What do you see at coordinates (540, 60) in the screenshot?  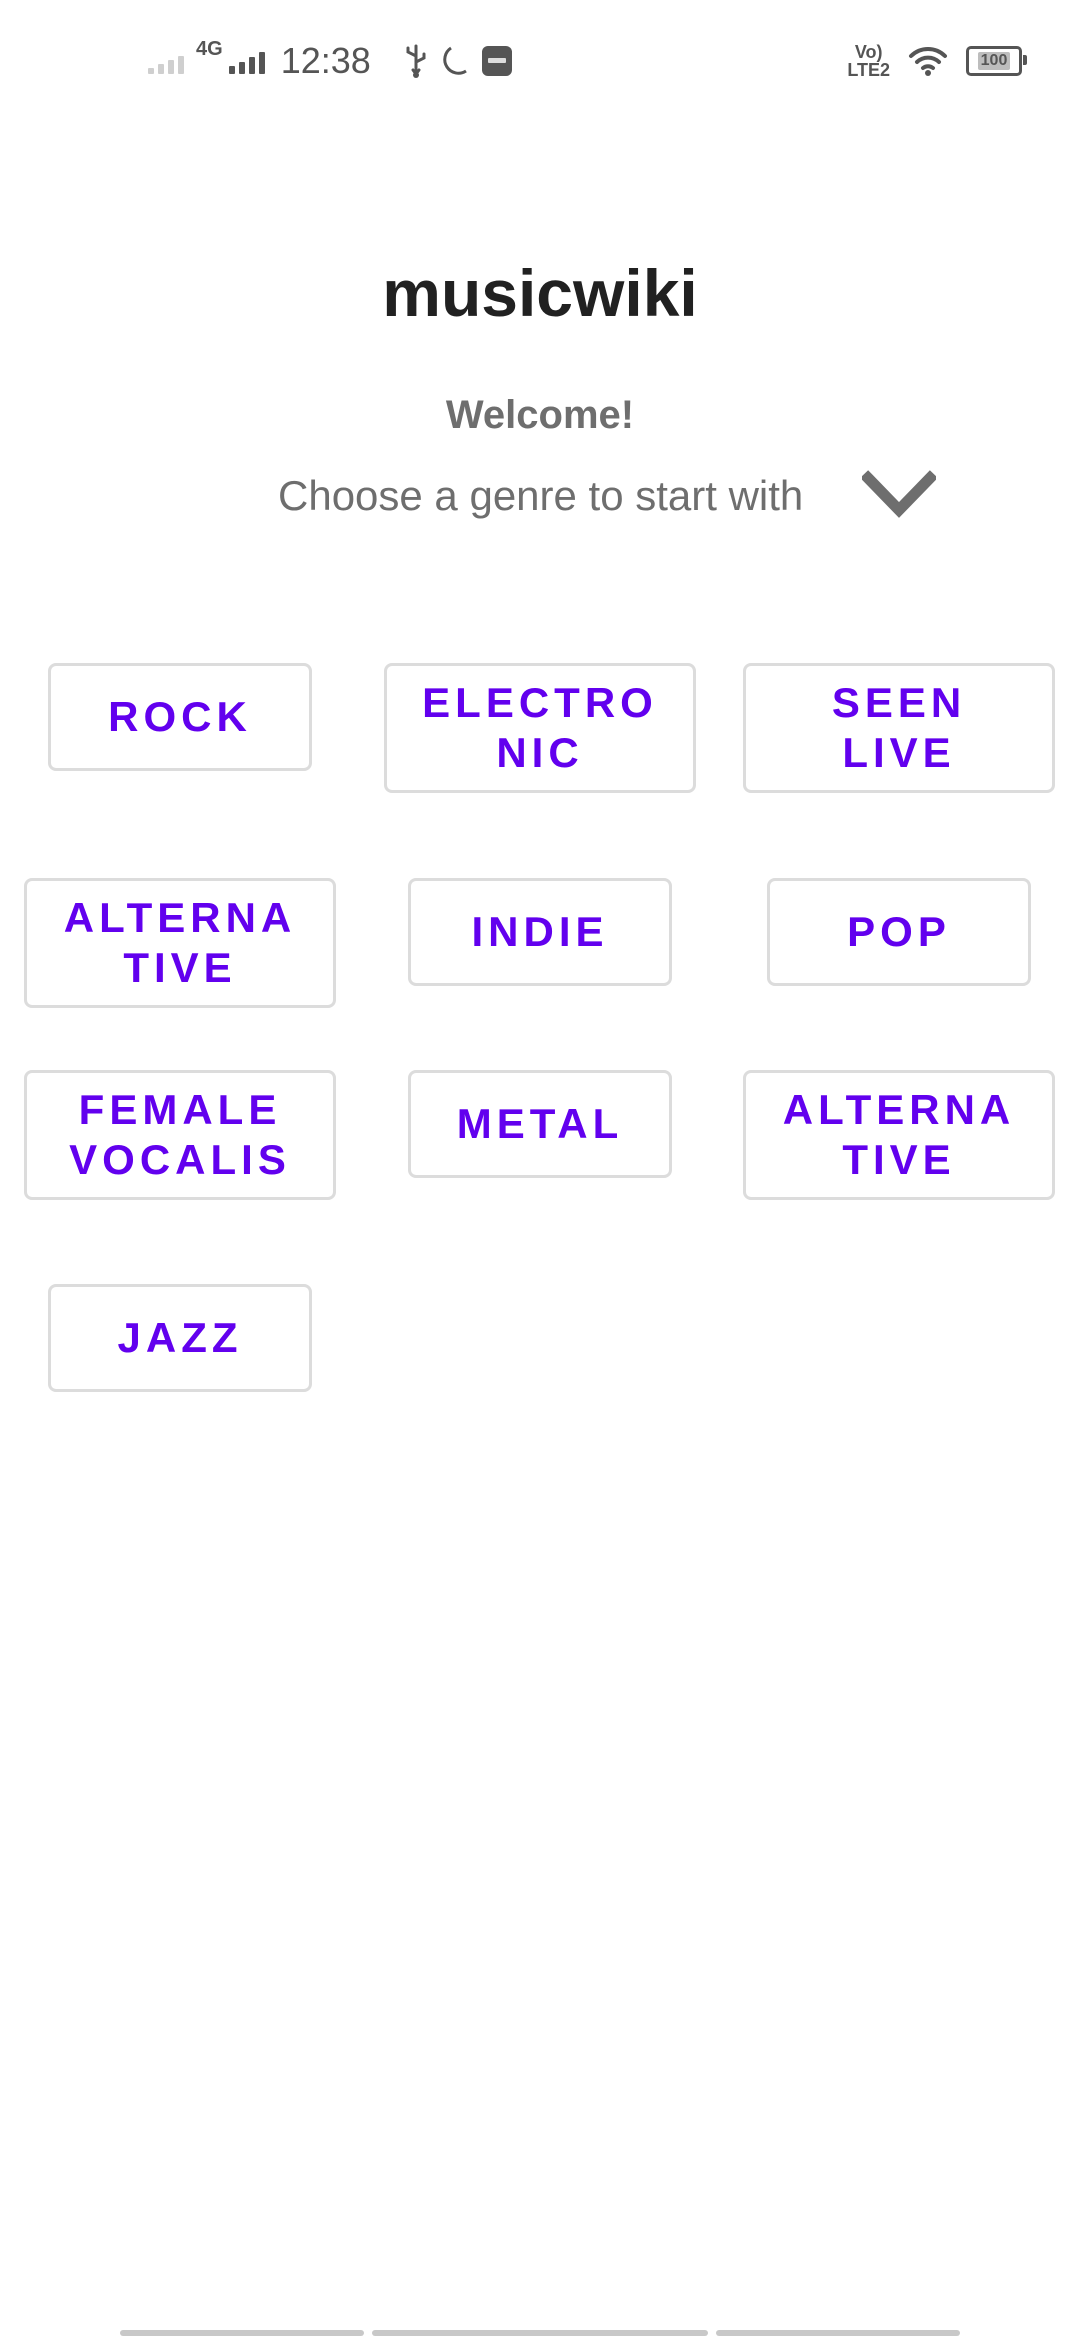 I see `status-bar: 4G 12:38 Vo) LTE2 100` at bounding box center [540, 60].